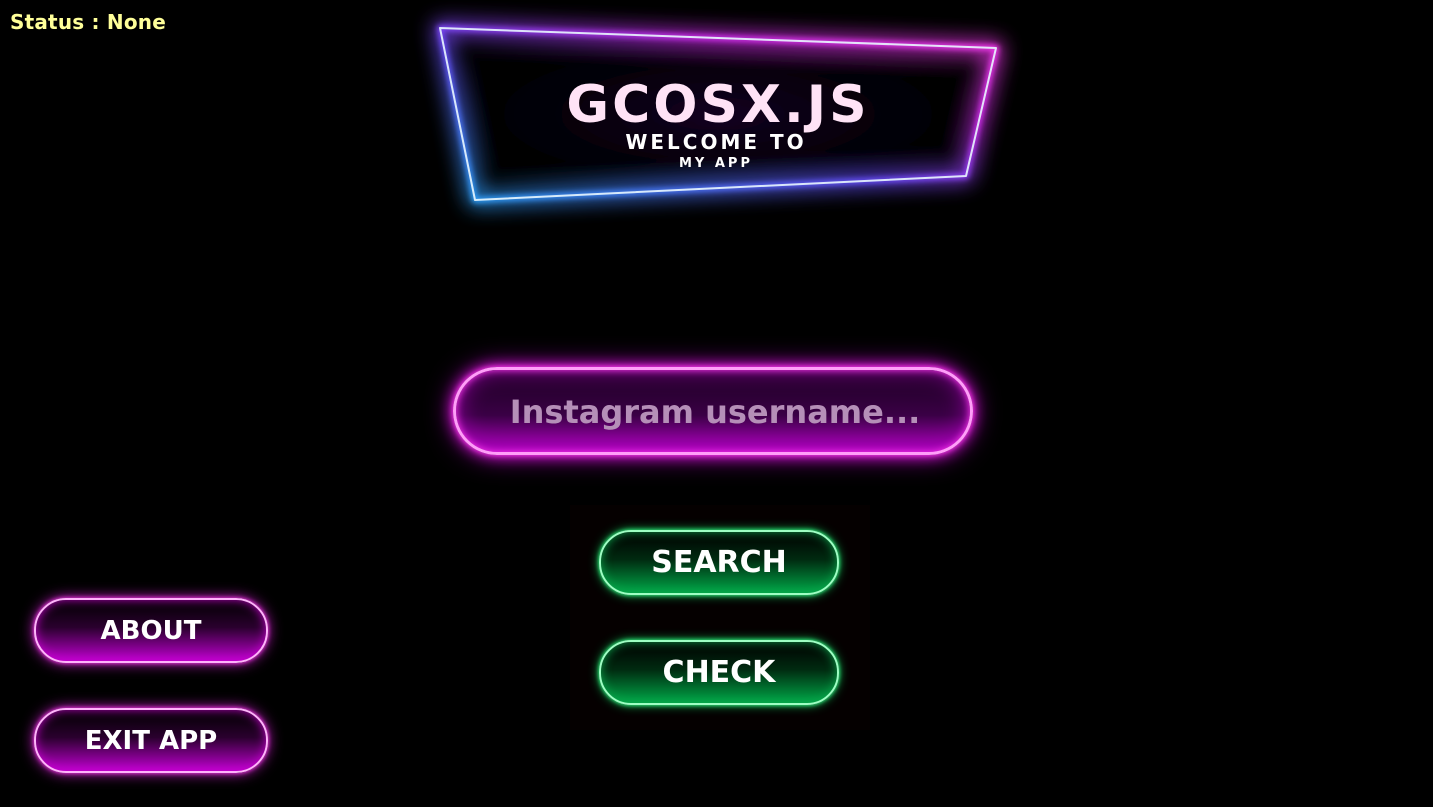  I want to click on exit-app-button: EXIT APP, so click(151, 740).